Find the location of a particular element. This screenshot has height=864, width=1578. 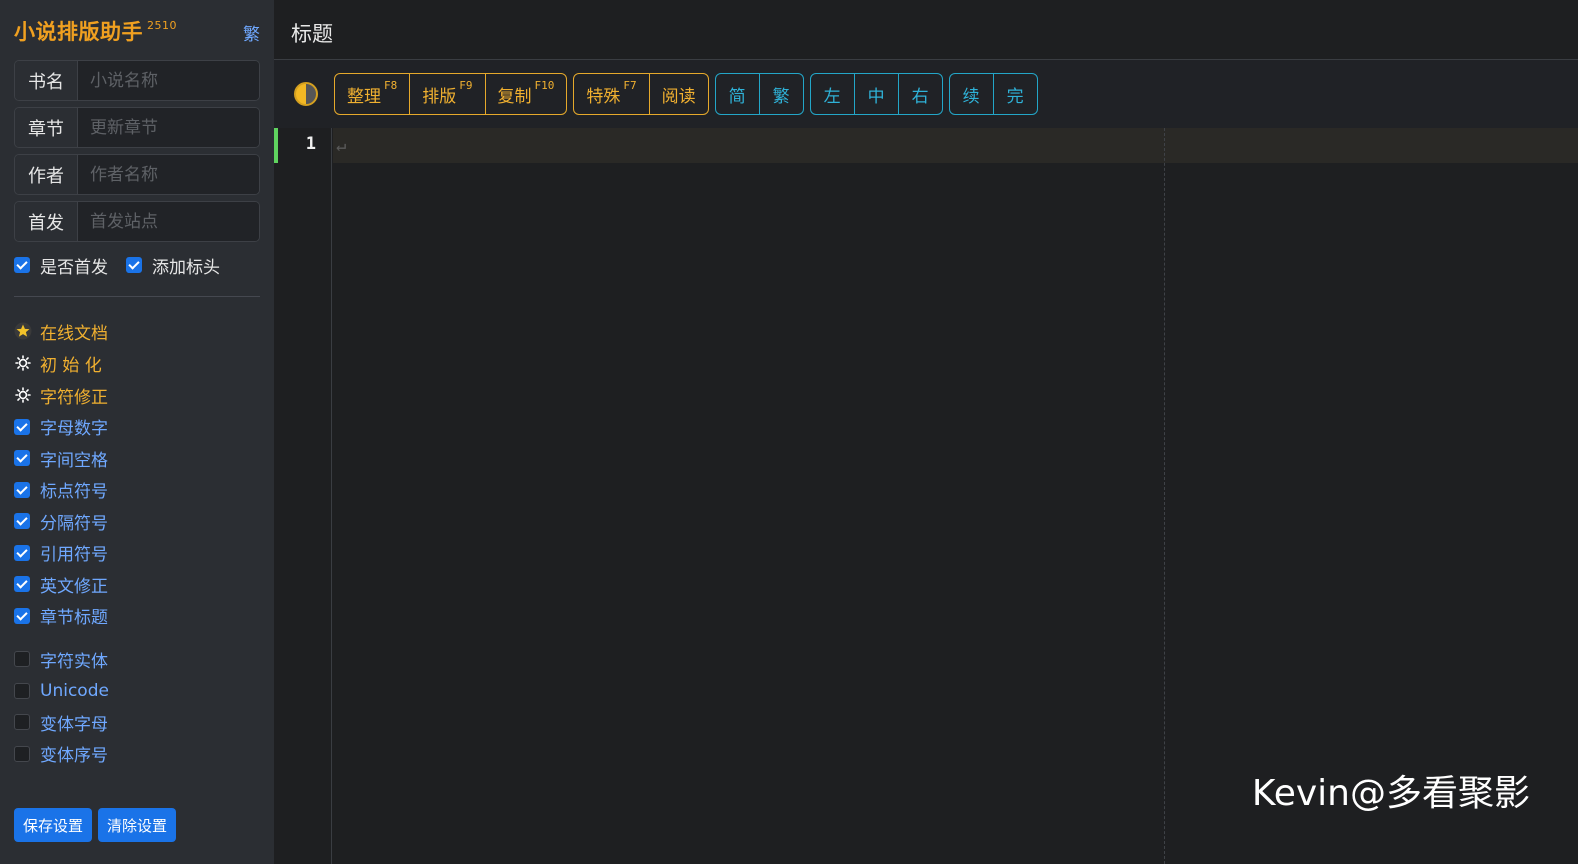

read-button-label: 阅读 is located at coordinates (678, 96).